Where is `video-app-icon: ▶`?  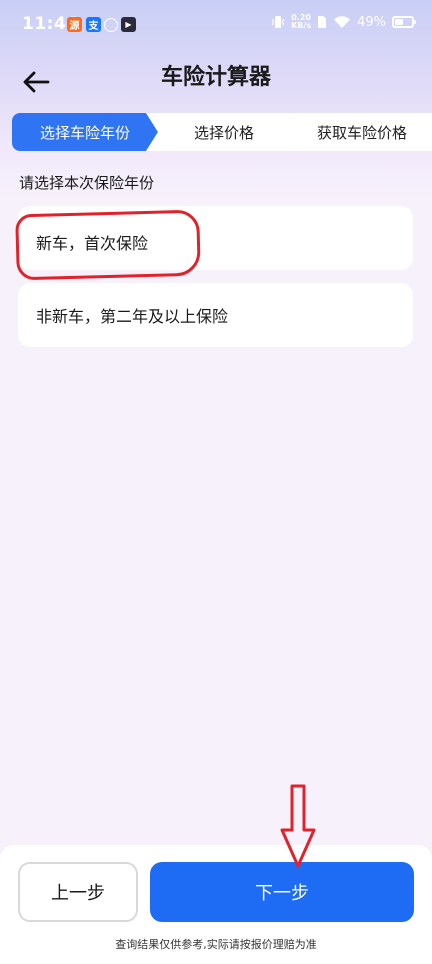 video-app-icon: ▶ is located at coordinates (128, 24).